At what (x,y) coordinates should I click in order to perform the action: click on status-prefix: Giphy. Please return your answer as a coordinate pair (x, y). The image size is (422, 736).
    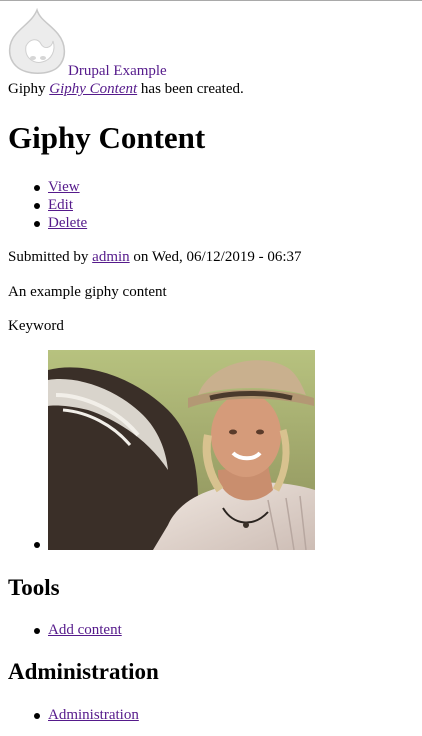
    Looking at the image, I should click on (27, 89).